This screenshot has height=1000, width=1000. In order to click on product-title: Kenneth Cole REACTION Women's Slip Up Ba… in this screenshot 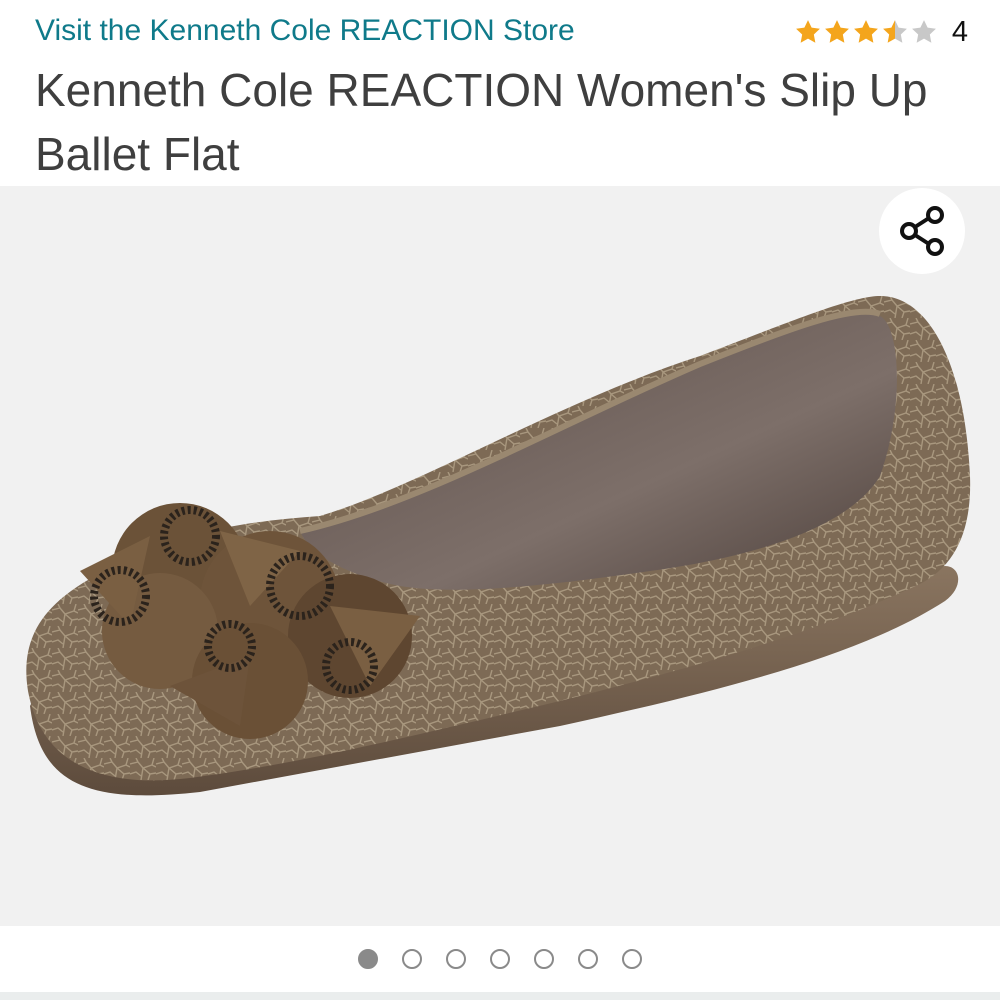, I will do `click(481, 122)`.